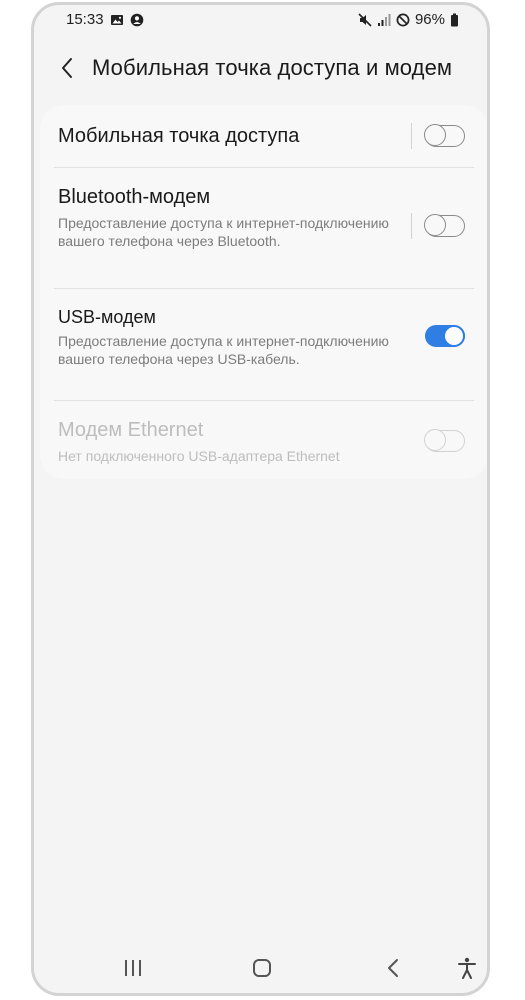 This screenshot has height=1000, width=525. I want to click on status-left: 15:33, so click(105, 19).